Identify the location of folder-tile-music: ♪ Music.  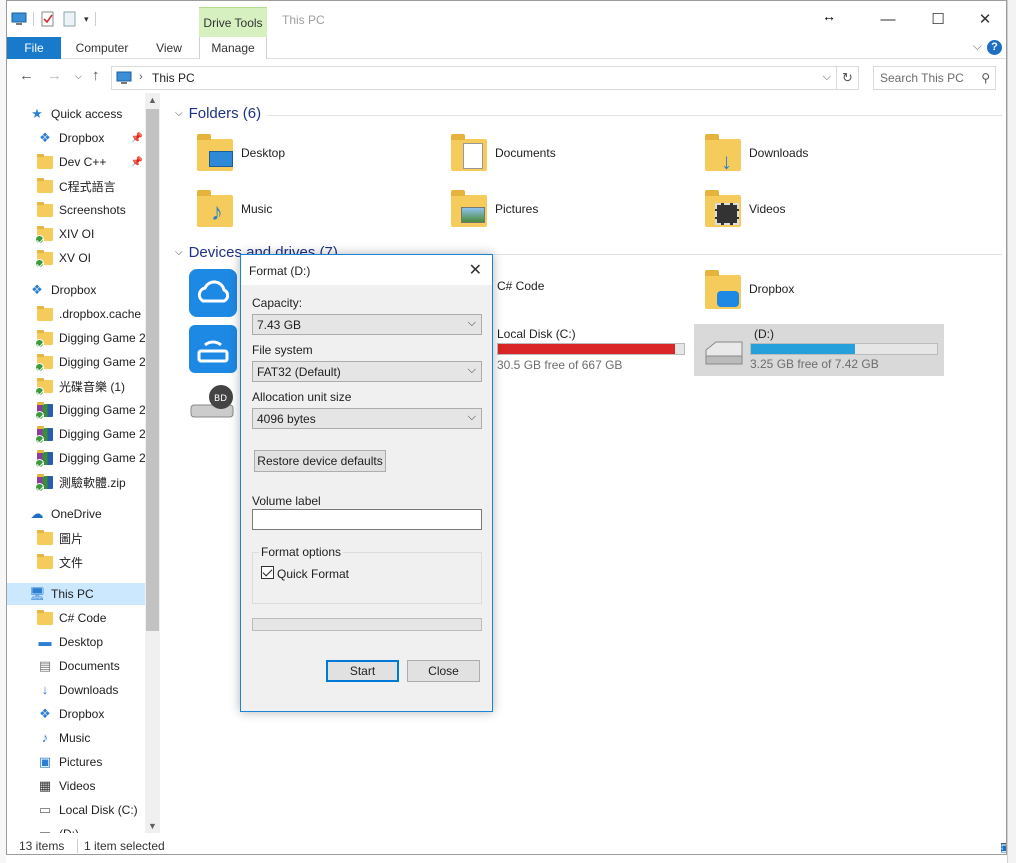
(233, 209).